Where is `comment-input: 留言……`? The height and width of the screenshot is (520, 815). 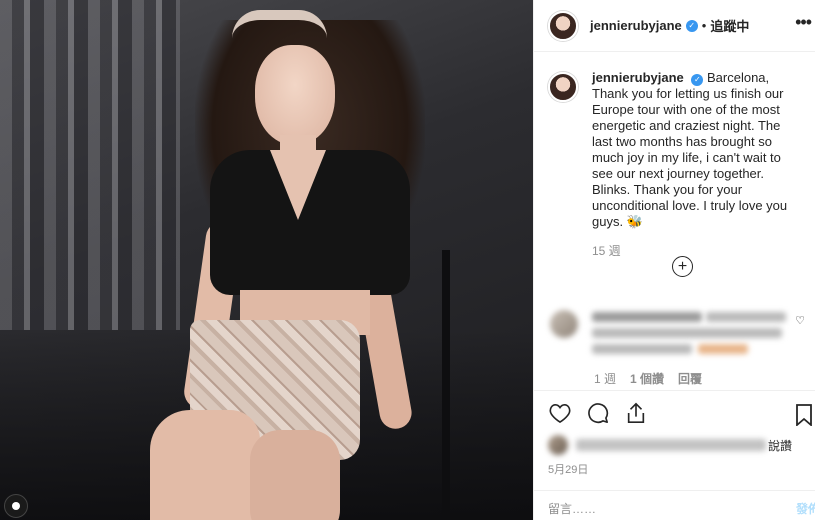
comment-input: 留言…… is located at coordinates (572, 508).